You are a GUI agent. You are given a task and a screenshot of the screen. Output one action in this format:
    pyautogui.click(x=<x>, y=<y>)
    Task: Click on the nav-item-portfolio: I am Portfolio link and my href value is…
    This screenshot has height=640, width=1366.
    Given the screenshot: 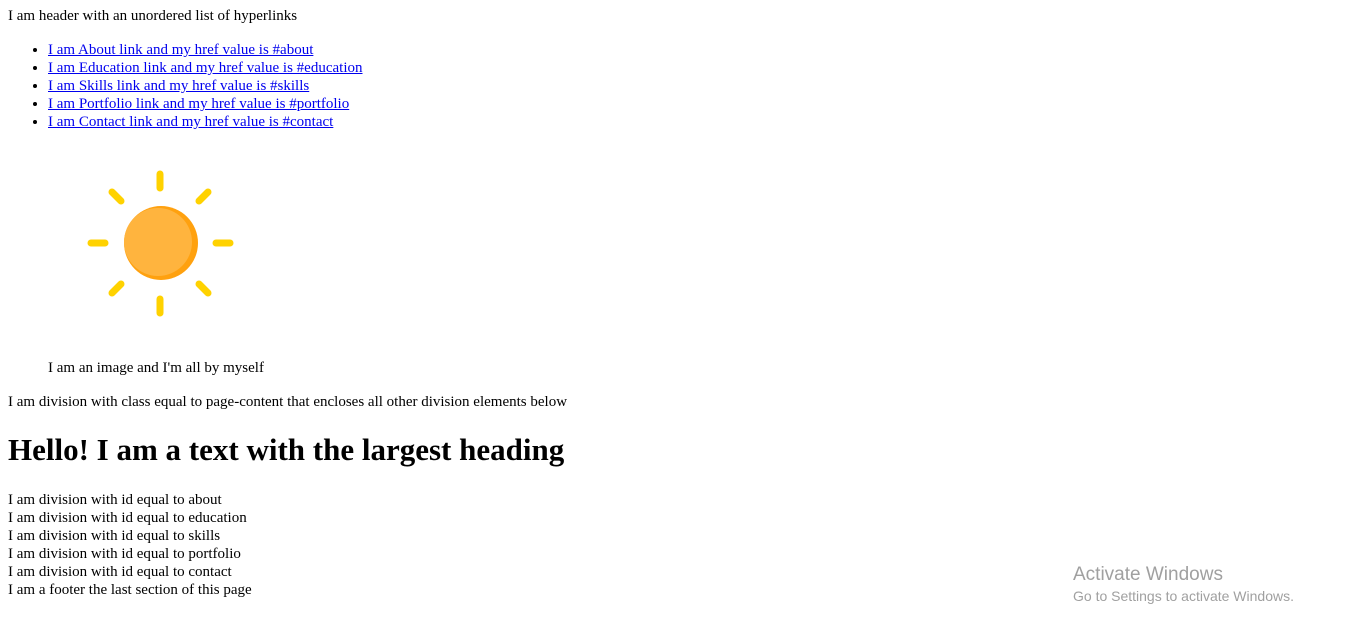 What is the action you would take?
    pyautogui.click(x=205, y=104)
    